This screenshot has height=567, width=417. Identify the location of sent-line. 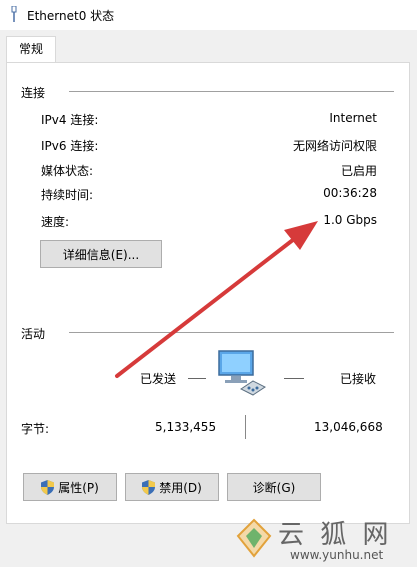
(197, 378).